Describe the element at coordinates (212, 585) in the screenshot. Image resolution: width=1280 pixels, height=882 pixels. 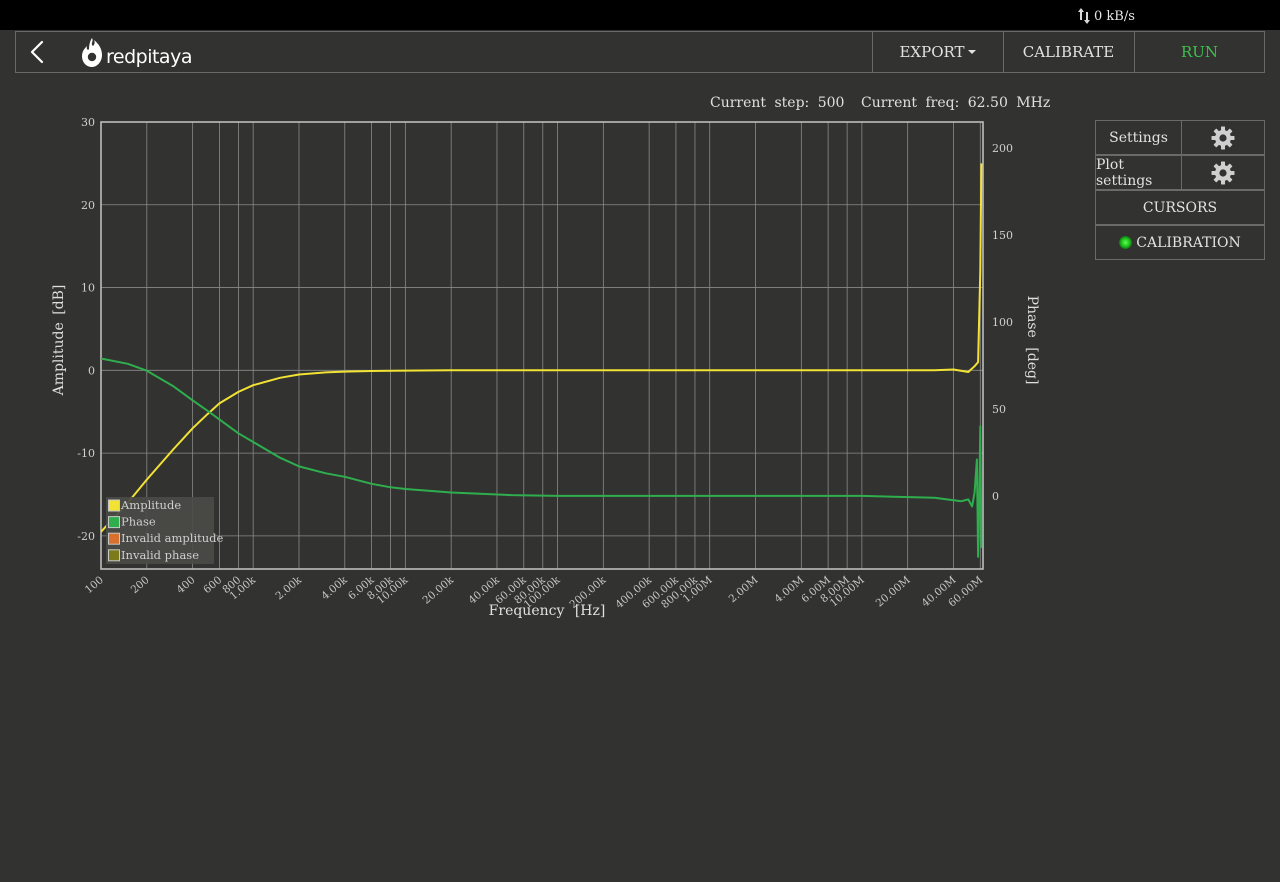
I see `x-tick-label: 600` at that location.